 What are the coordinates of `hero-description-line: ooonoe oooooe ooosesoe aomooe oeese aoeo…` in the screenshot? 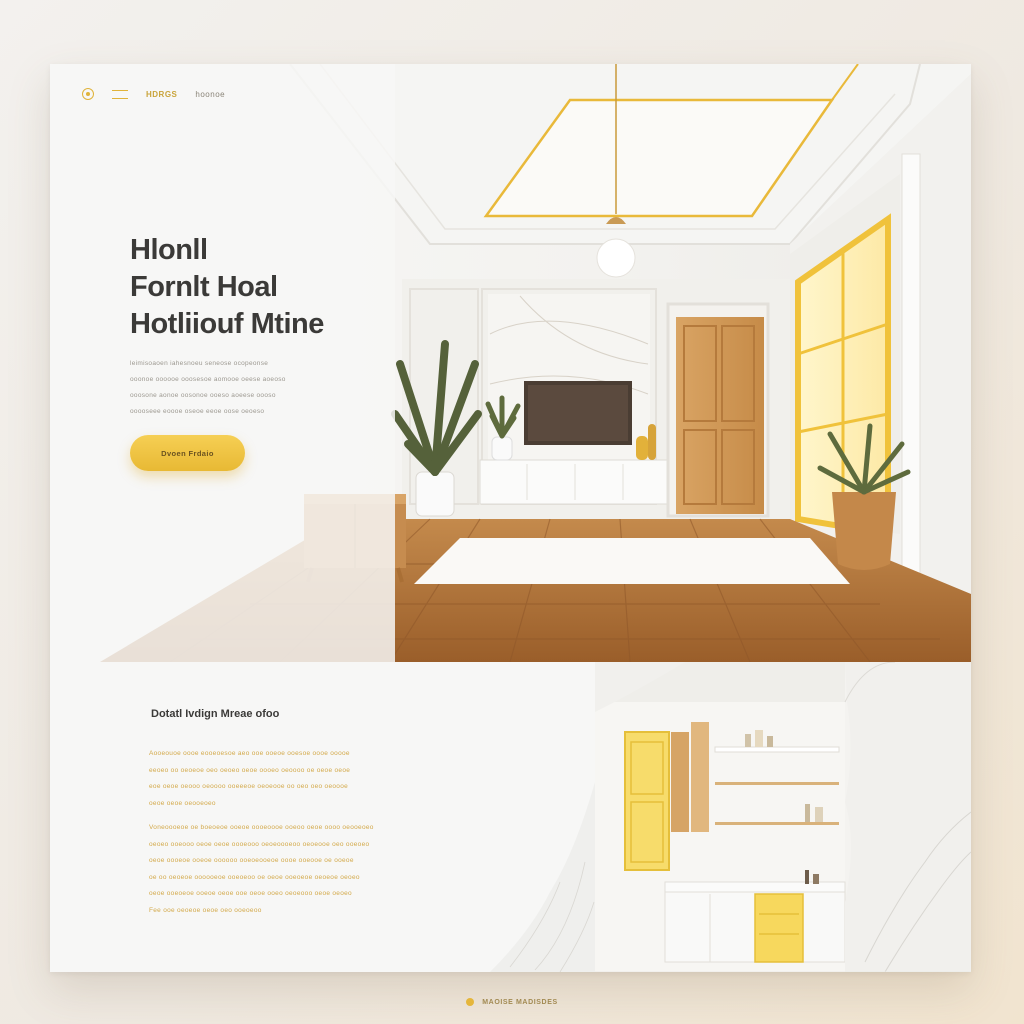 It's located at (208, 379).